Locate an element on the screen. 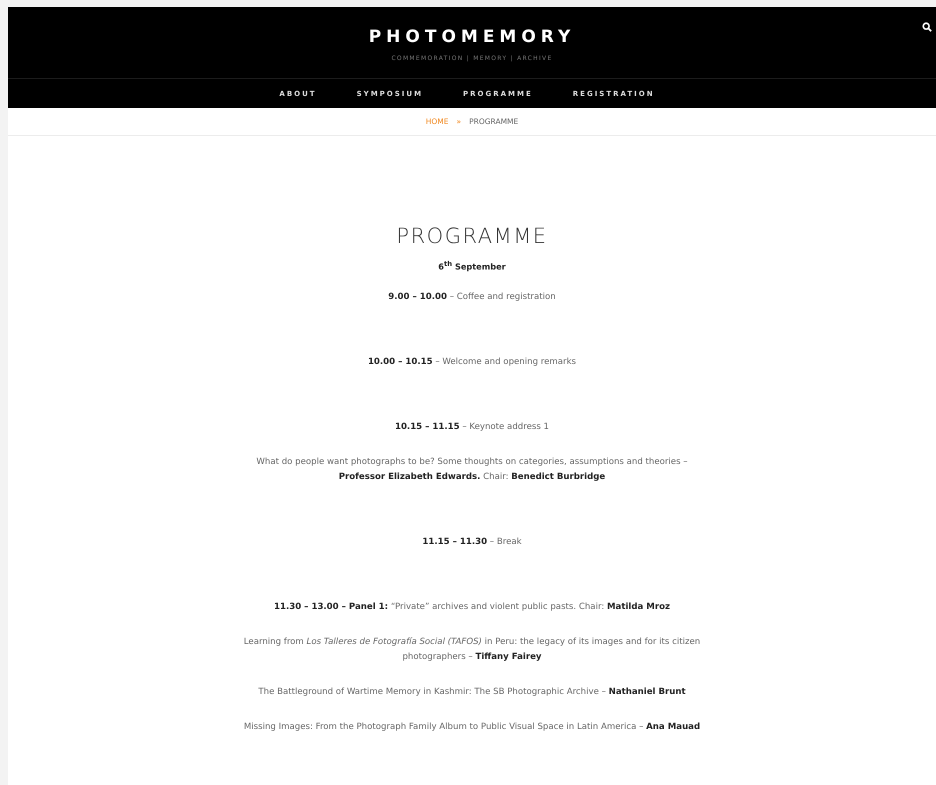  schedule-entry: 10.00 – 10.15 – Welcome and opening remarks is located at coordinates (472, 362).